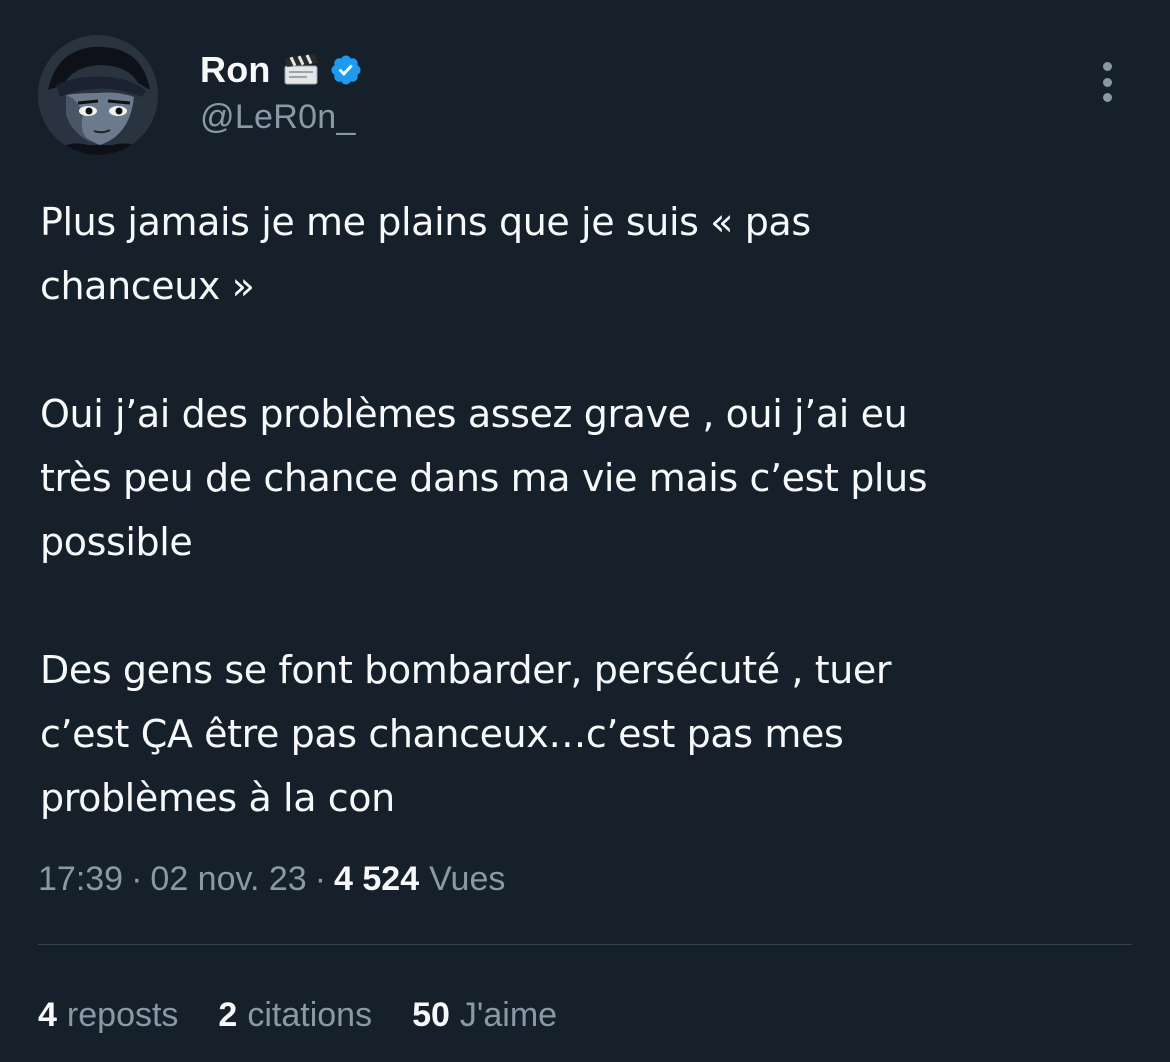 This screenshot has width=1170, height=1062. I want to click on citations-label: citations, so click(310, 1015).